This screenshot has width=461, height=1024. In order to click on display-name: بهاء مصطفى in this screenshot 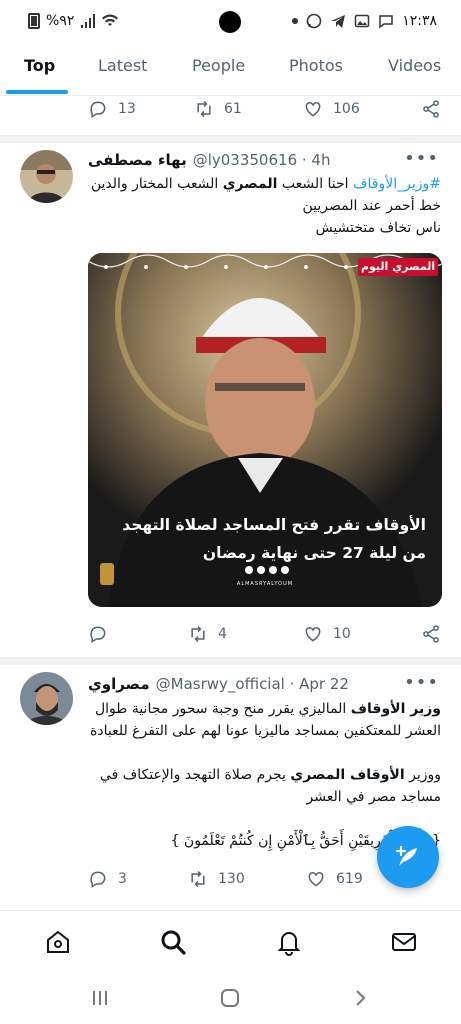, I will do `click(137, 160)`.